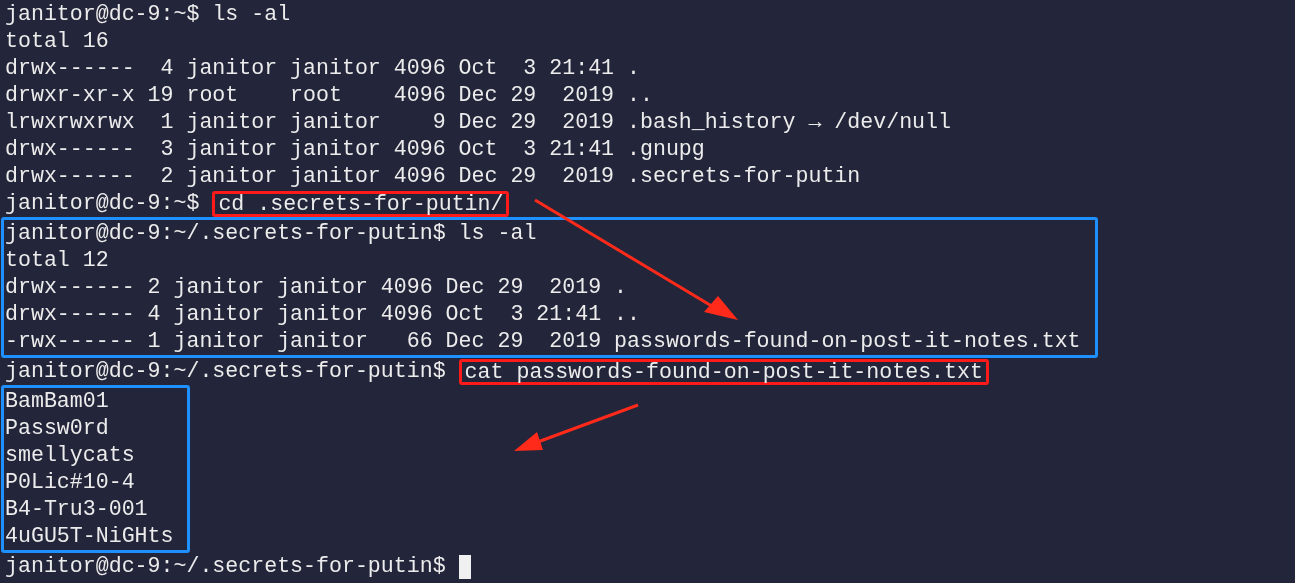 The height and width of the screenshot is (583, 1295). Describe the element at coordinates (70, 455) in the screenshot. I see `output-text: smellycats` at that location.